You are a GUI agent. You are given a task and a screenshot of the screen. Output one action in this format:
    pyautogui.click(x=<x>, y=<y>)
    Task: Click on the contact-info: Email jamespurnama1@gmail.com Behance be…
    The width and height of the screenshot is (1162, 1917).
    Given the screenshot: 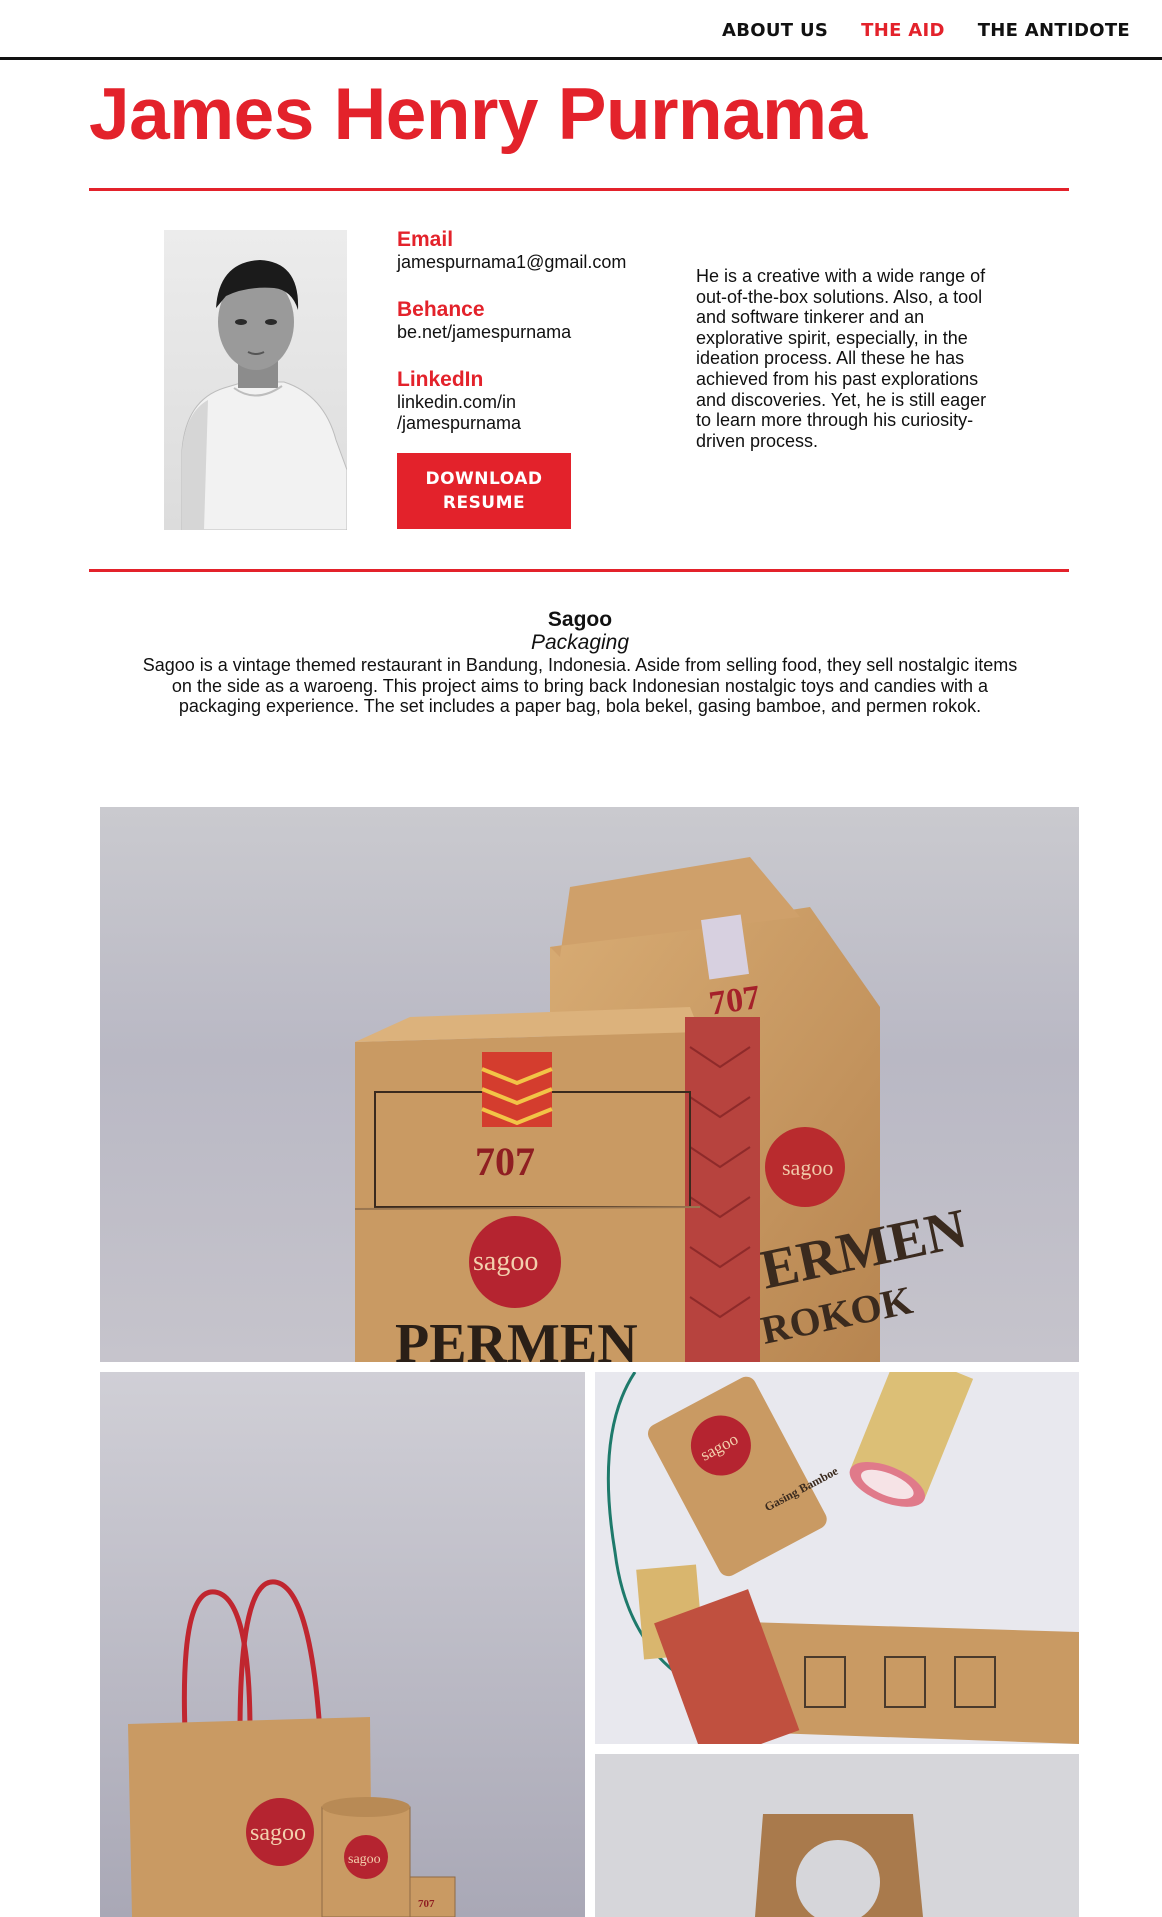 What is the action you would take?
    pyautogui.click(x=537, y=343)
    